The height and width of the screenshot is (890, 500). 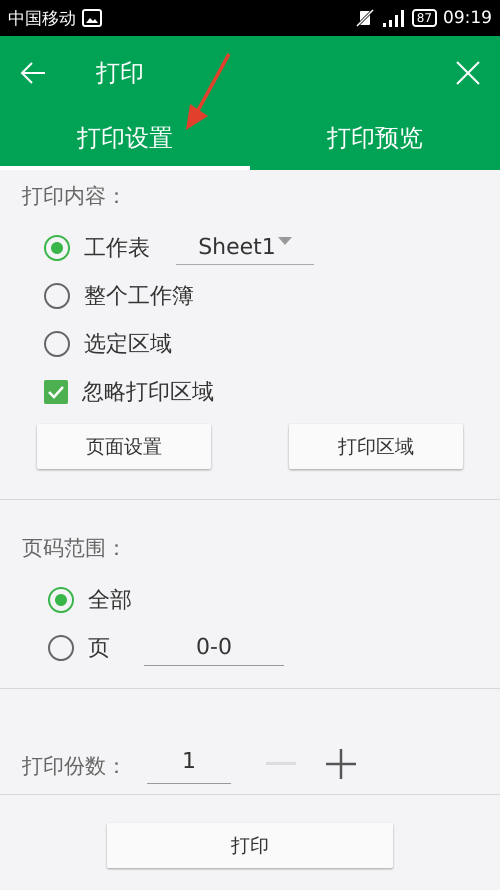 I want to click on option-label: 忽略打印区域, so click(x=148, y=393).